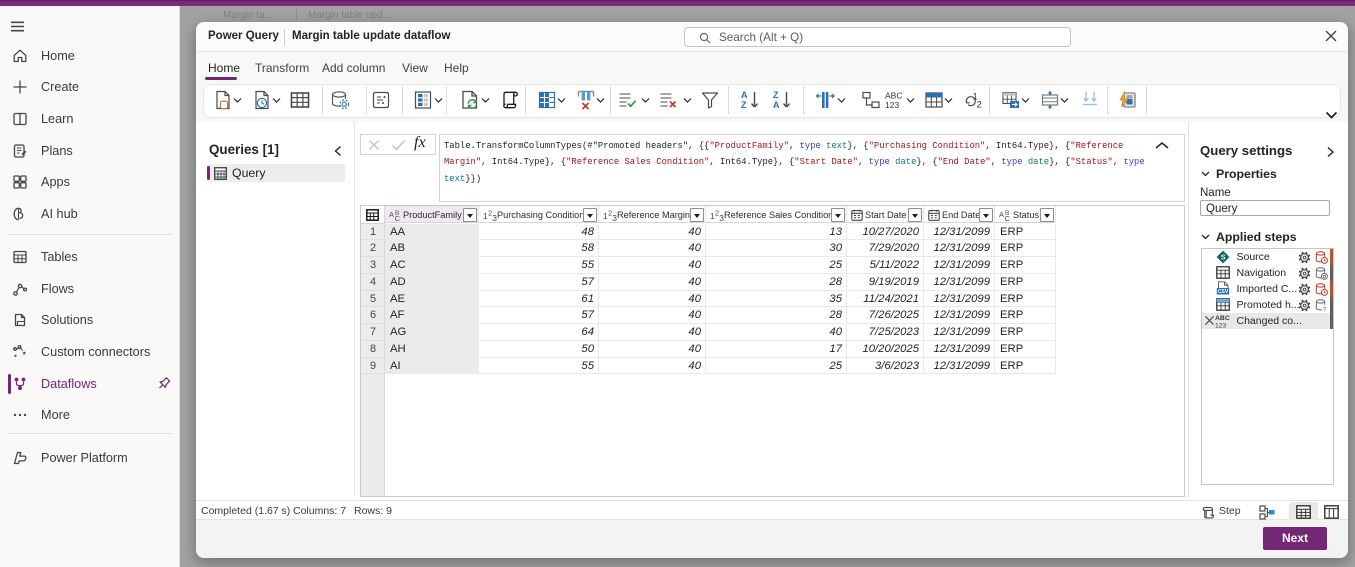  What do you see at coordinates (979, 105) in the screenshot?
I see `svg-text: 2` at bounding box center [979, 105].